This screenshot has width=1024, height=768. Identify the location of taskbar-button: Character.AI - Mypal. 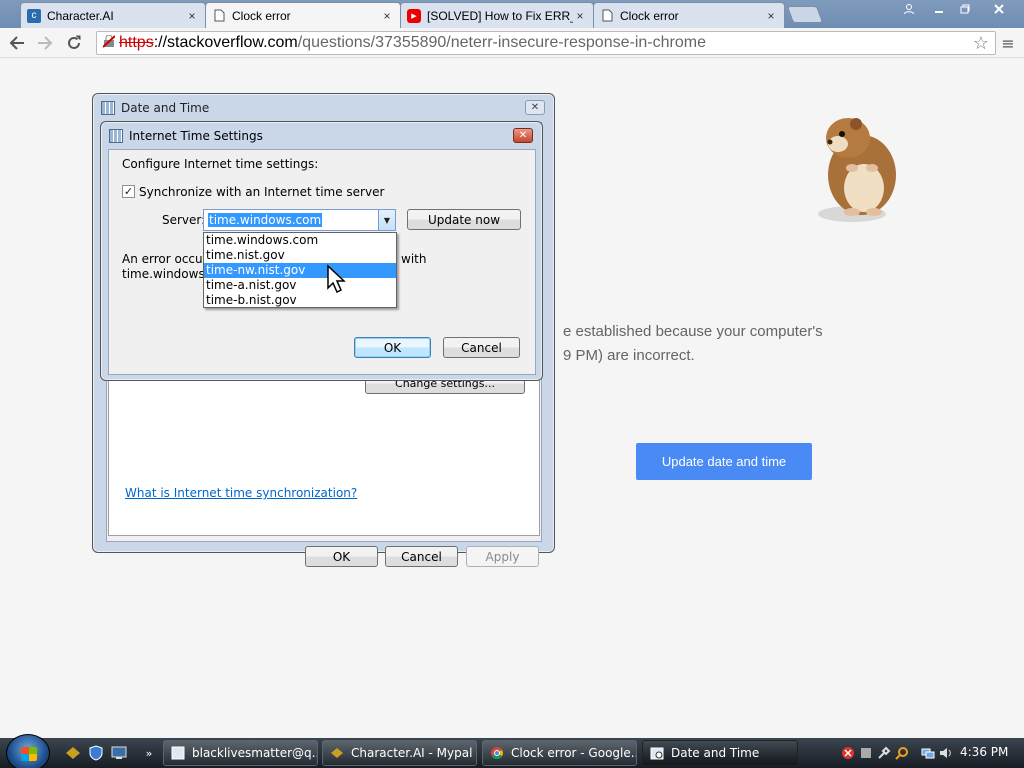
(399, 753).